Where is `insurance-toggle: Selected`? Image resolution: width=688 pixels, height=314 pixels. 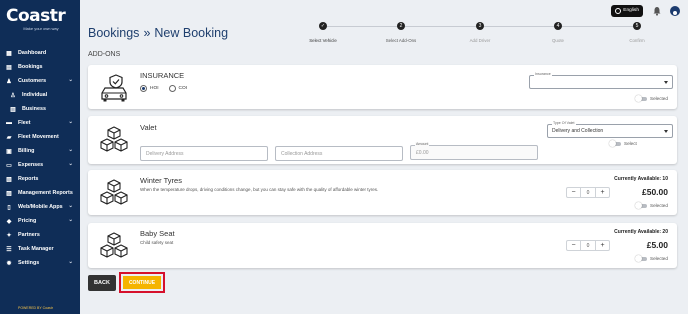 insurance-toggle: Selected is located at coordinates (651, 98).